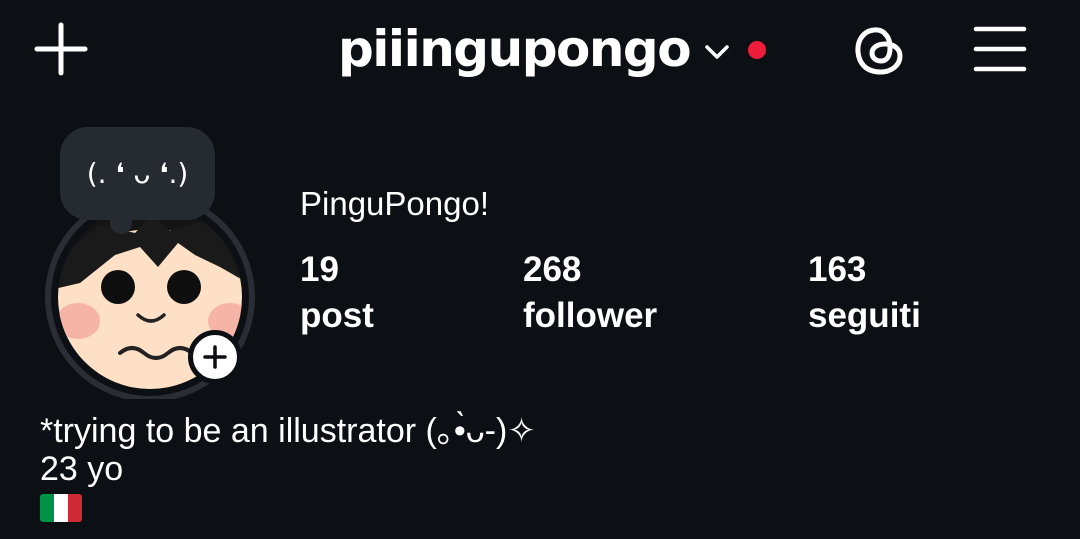 Image resolution: width=1080 pixels, height=539 pixels. Describe the element at coordinates (394, 203) in the screenshot. I see `display-name: PinguPongo!` at that location.